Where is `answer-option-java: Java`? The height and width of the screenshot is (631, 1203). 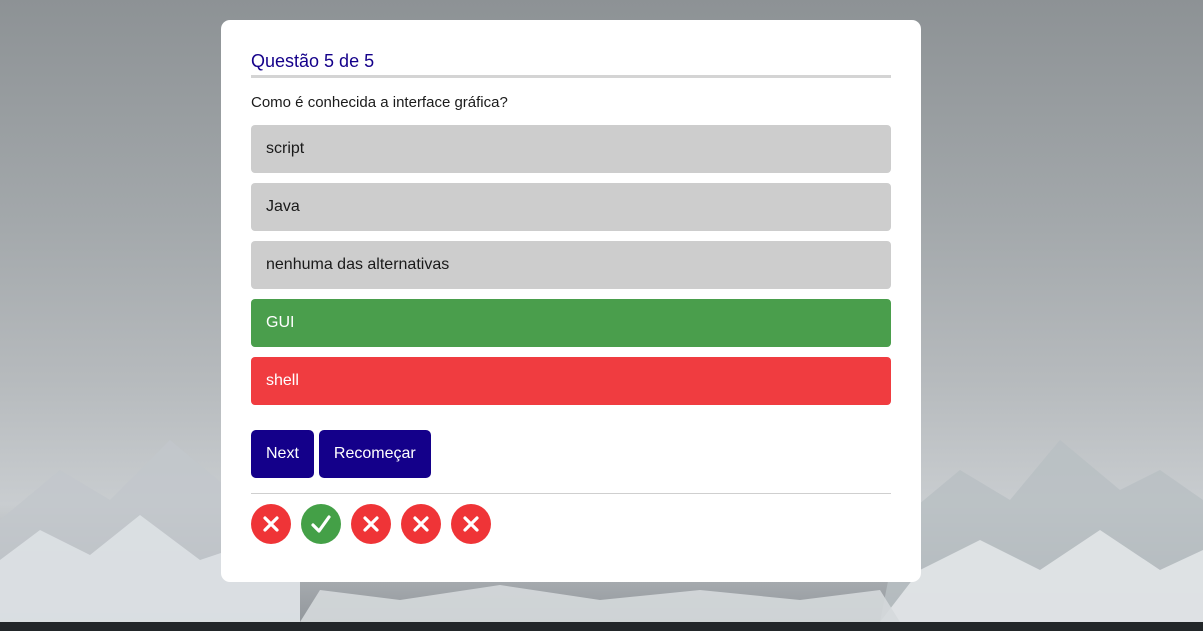
answer-option-java: Java is located at coordinates (571, 207).